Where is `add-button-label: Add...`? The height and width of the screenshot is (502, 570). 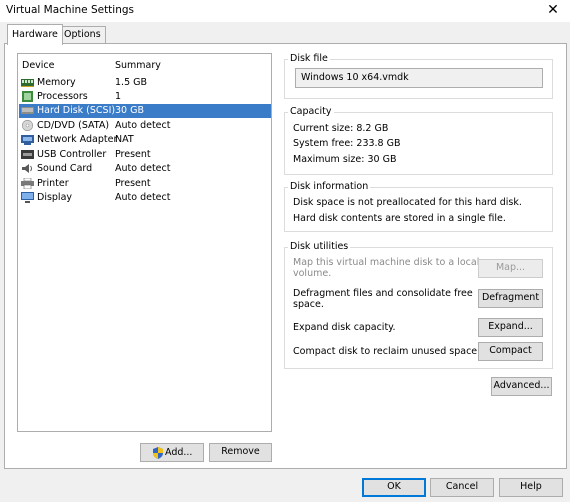
add-button-label: Add... is located at coordinates (179, 452).